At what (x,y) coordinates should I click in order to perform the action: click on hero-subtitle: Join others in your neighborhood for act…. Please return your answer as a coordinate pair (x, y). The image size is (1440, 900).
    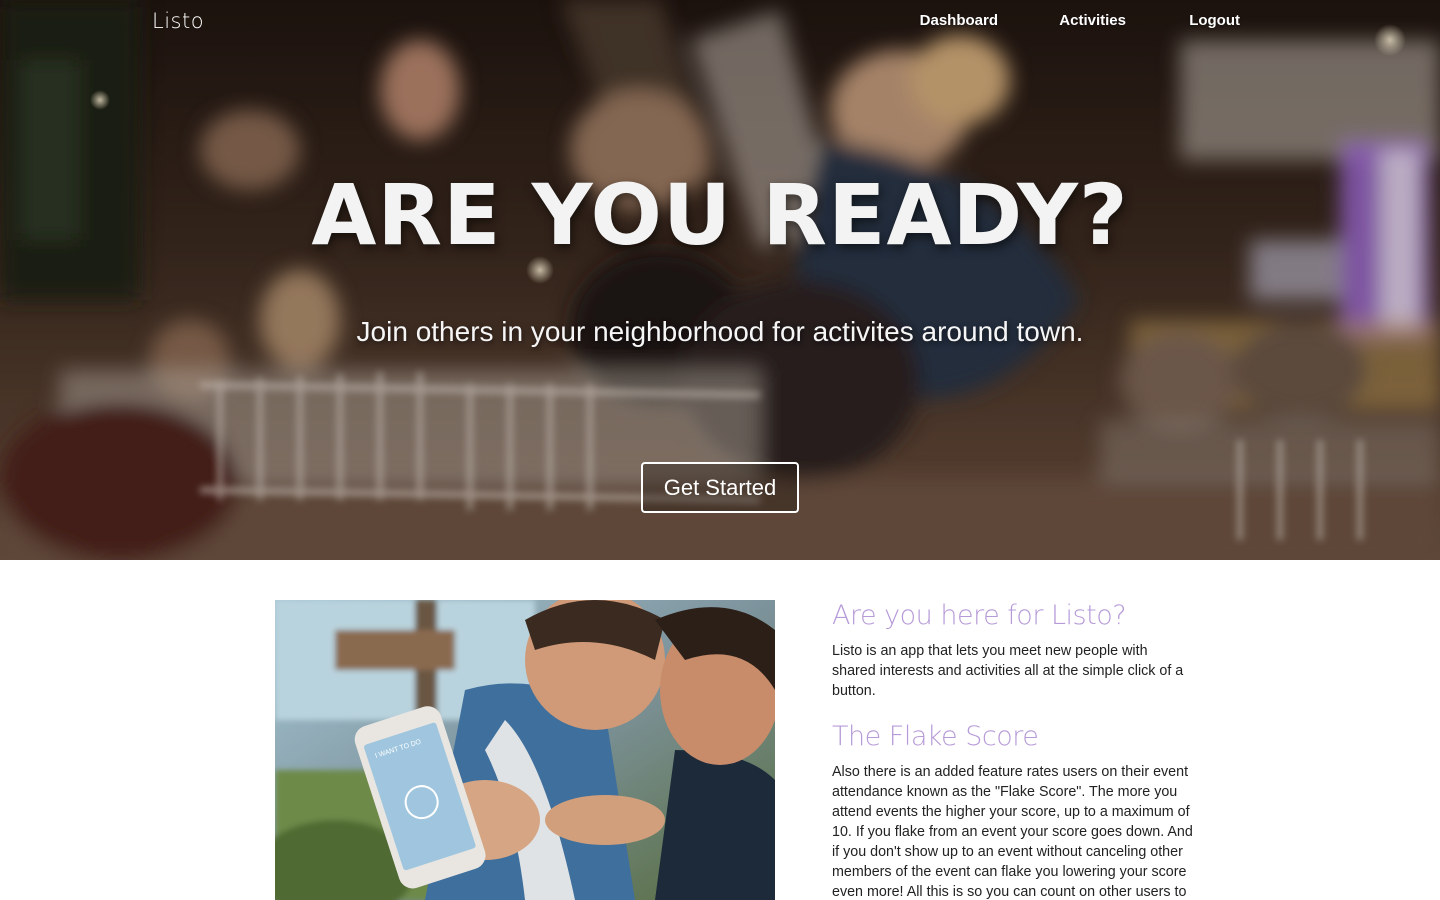
    Looking at the image, I should click on (720, 331).